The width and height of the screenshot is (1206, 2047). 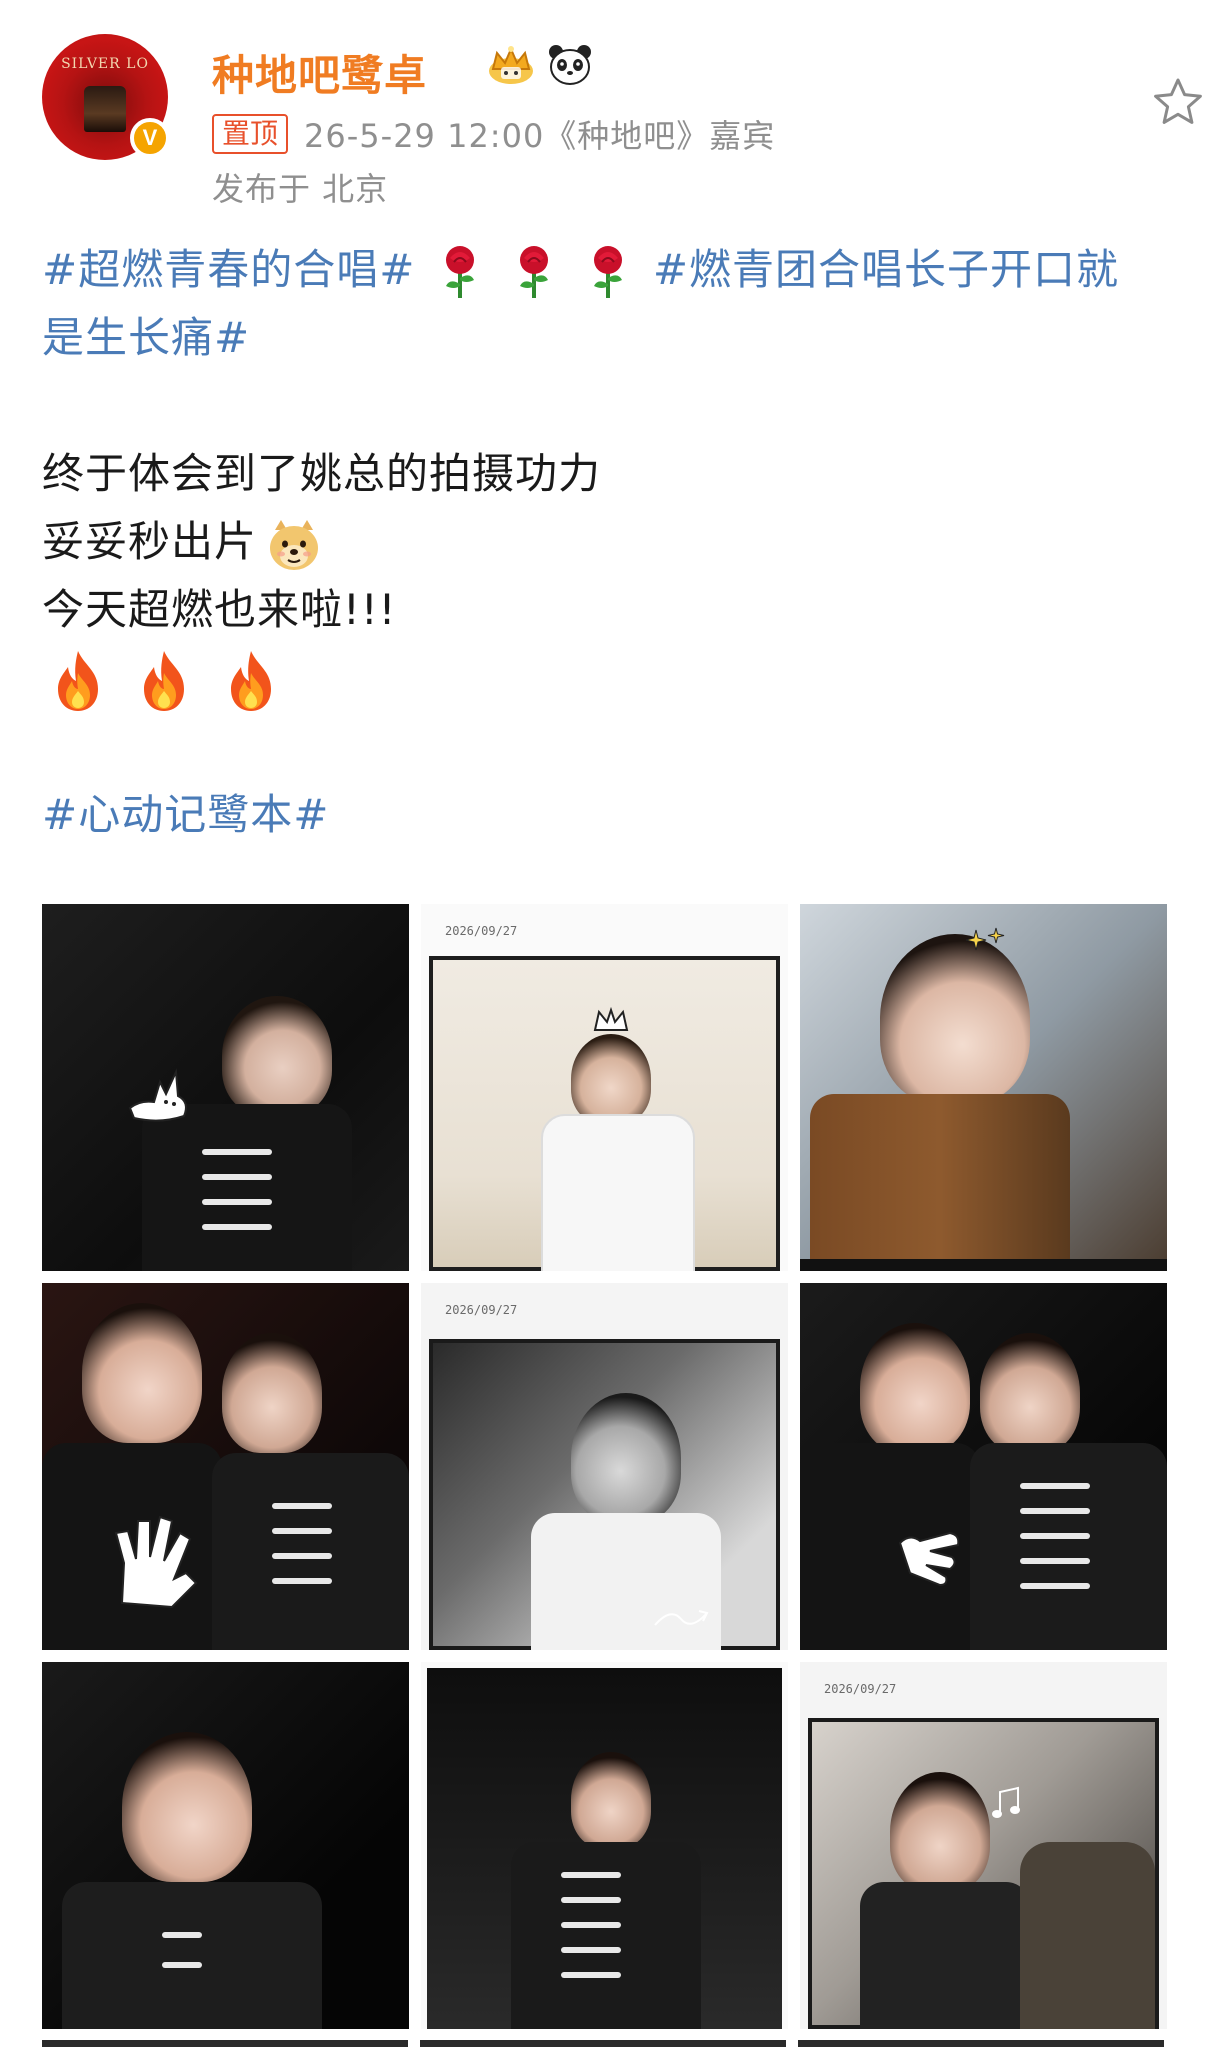 I want to click on username: 种地吧鹭卓, so click(x=319, y=72).